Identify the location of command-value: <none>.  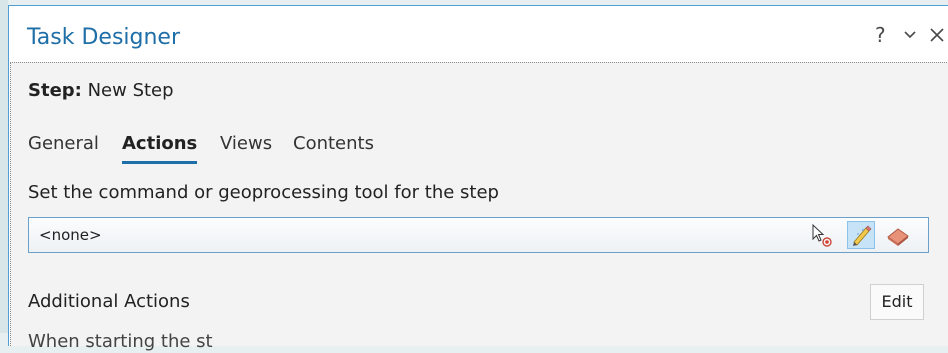
(70, 235).